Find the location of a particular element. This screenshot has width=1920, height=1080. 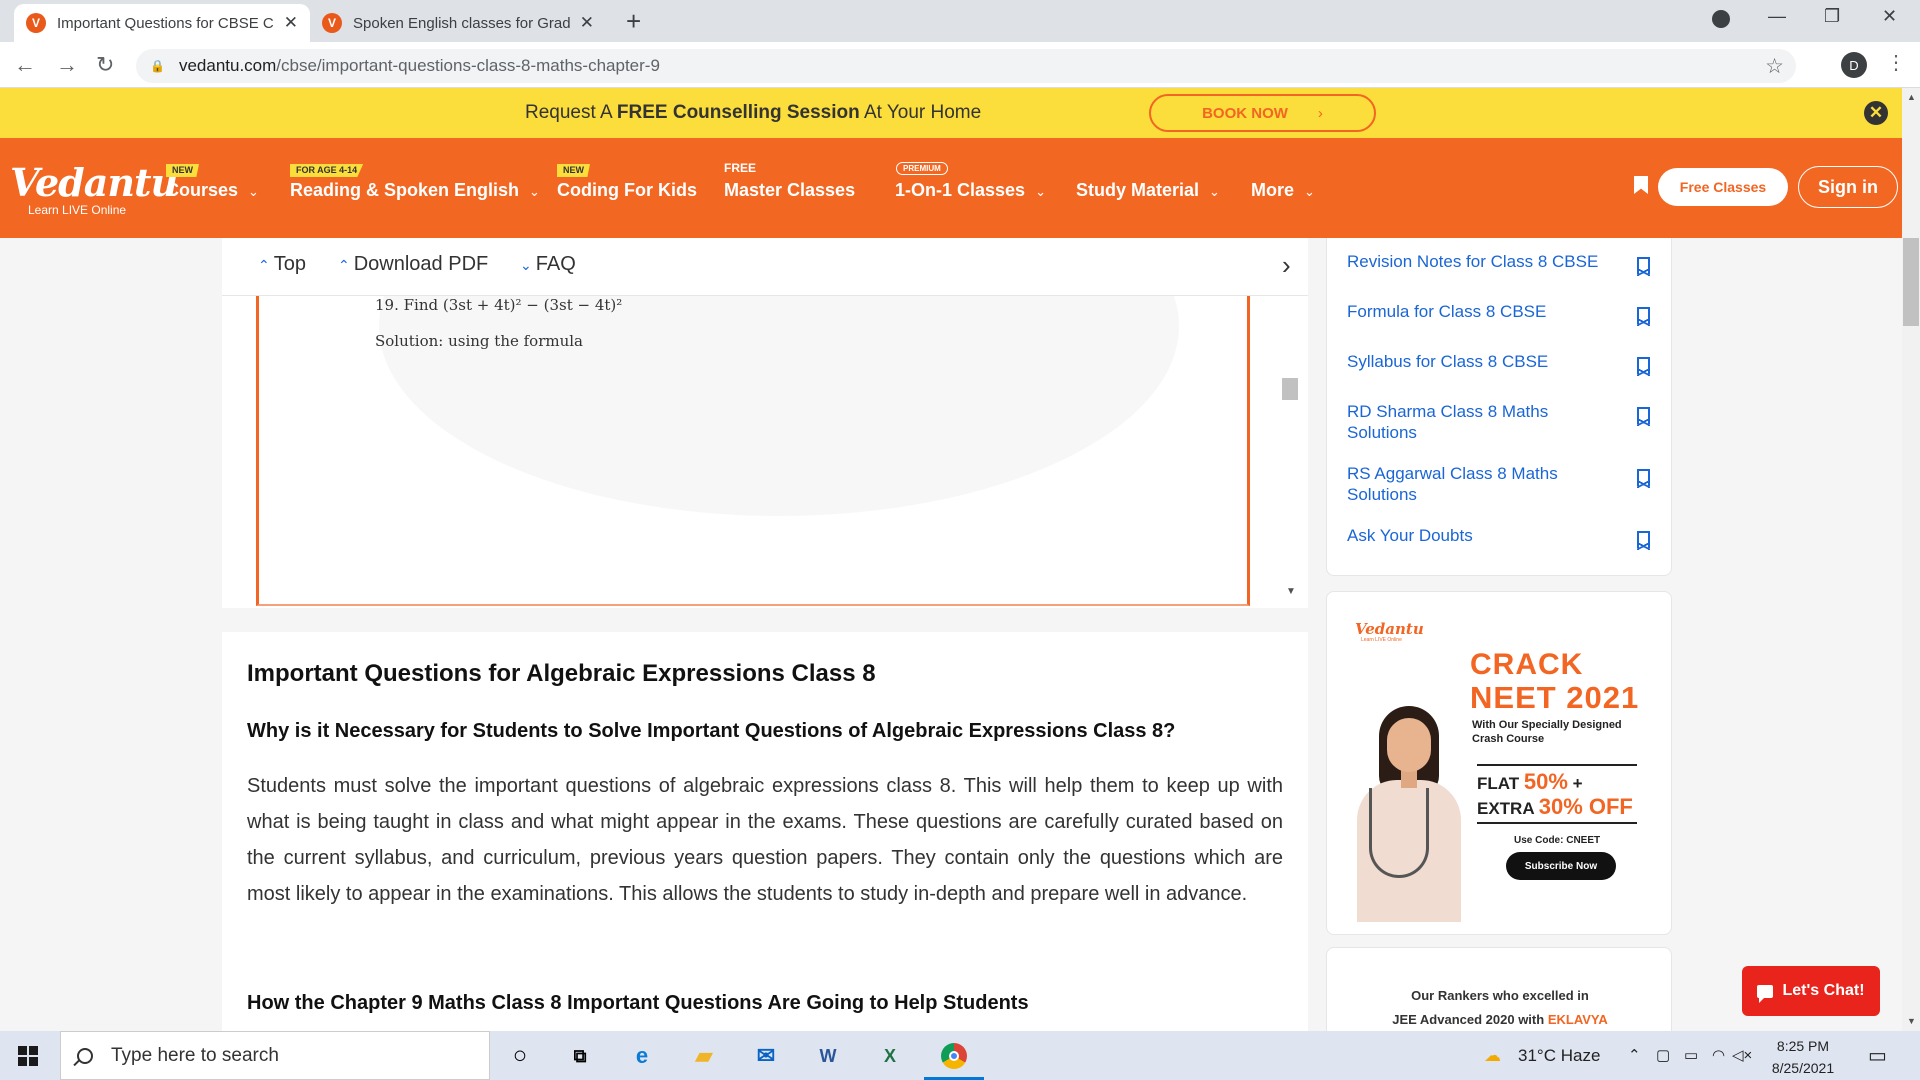

search-icon is located at coordinates (85, 1055).